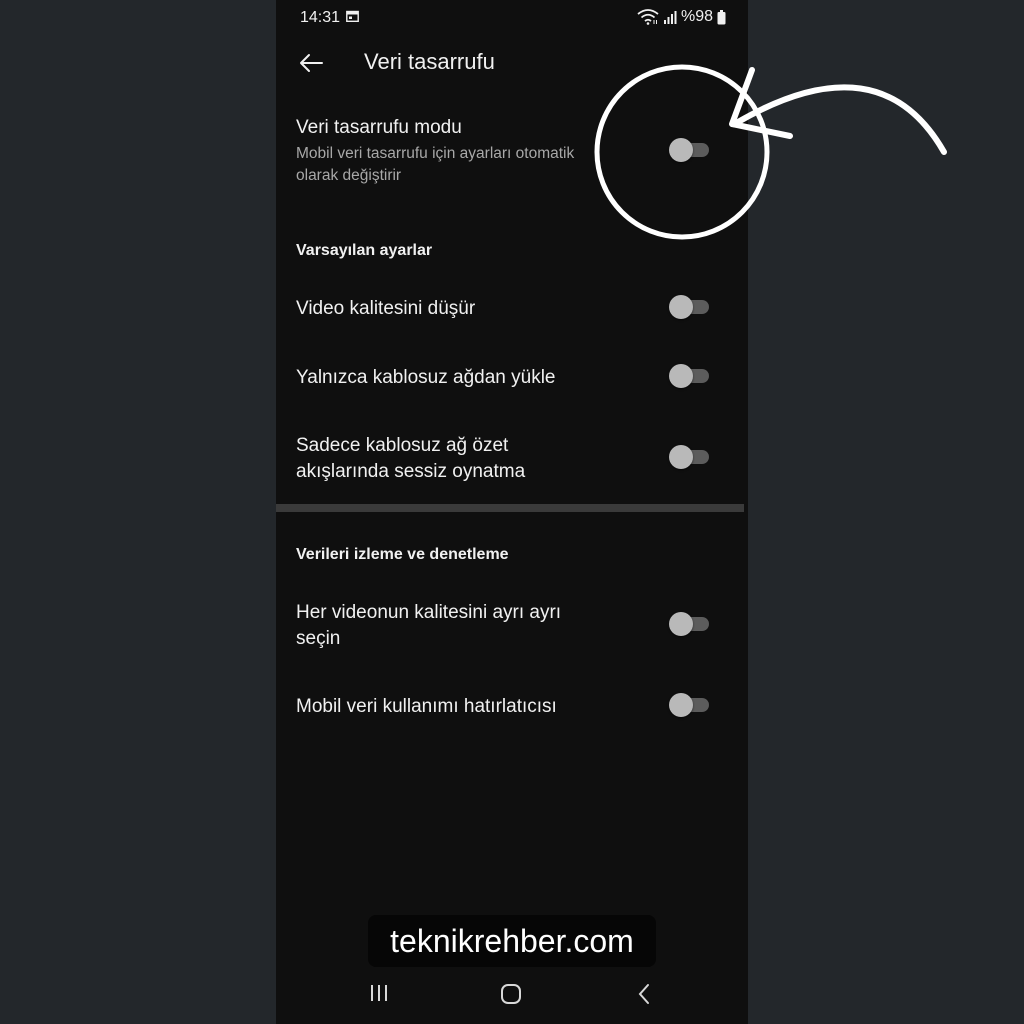 The image size is (1024, 1024). What do you see at coordinates (770, 152) in the screenshot?
I see `annotation-overlay` at bounding box center [770, 152].